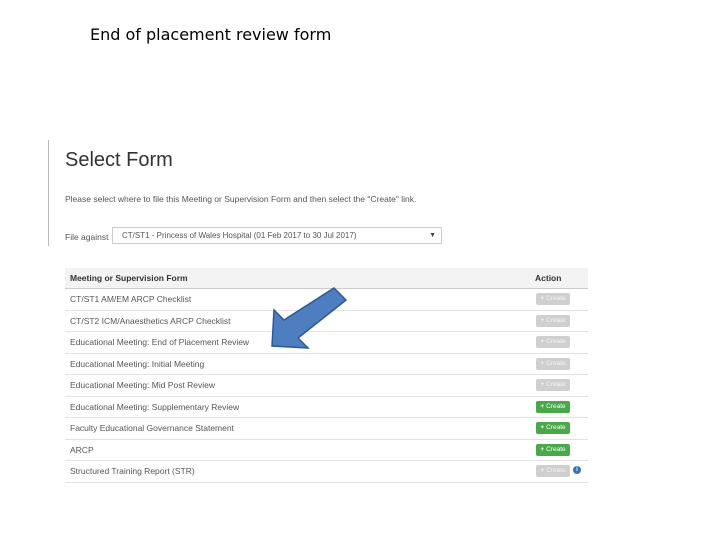 The height and width of the screenshot is (540, 720). Describe the element at coordinates (119, 160) in the screenshot. I see `page-title: Select Form` at that location.